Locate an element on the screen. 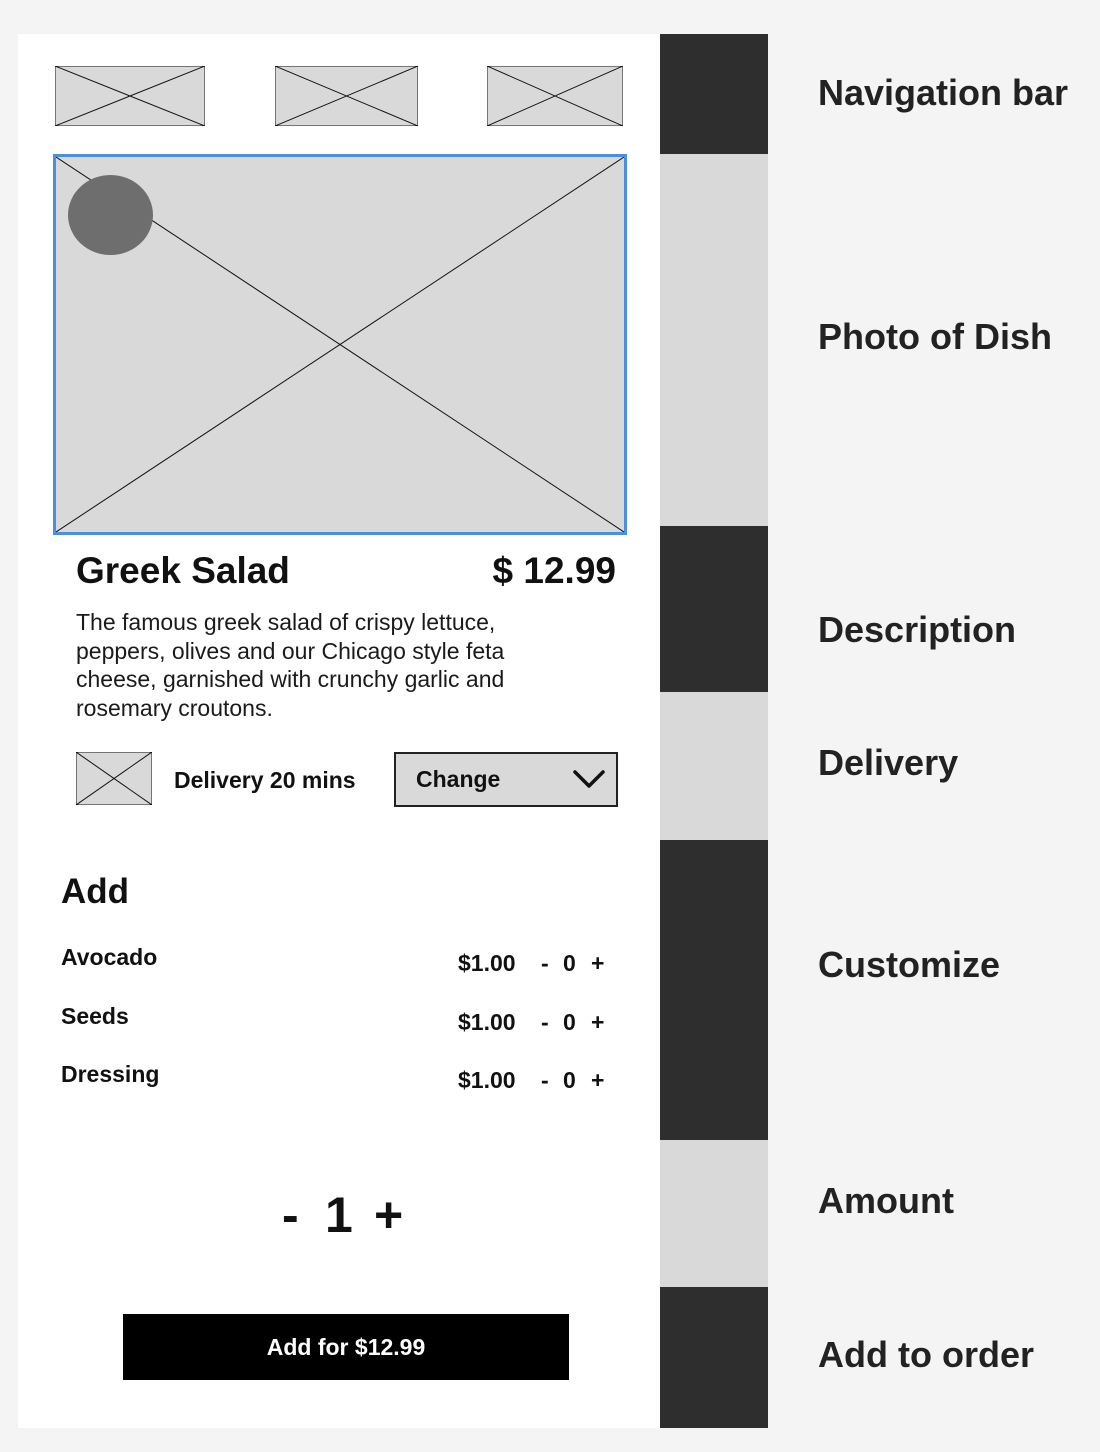  annotation-band-navigation is located at coordinates (714, 94).